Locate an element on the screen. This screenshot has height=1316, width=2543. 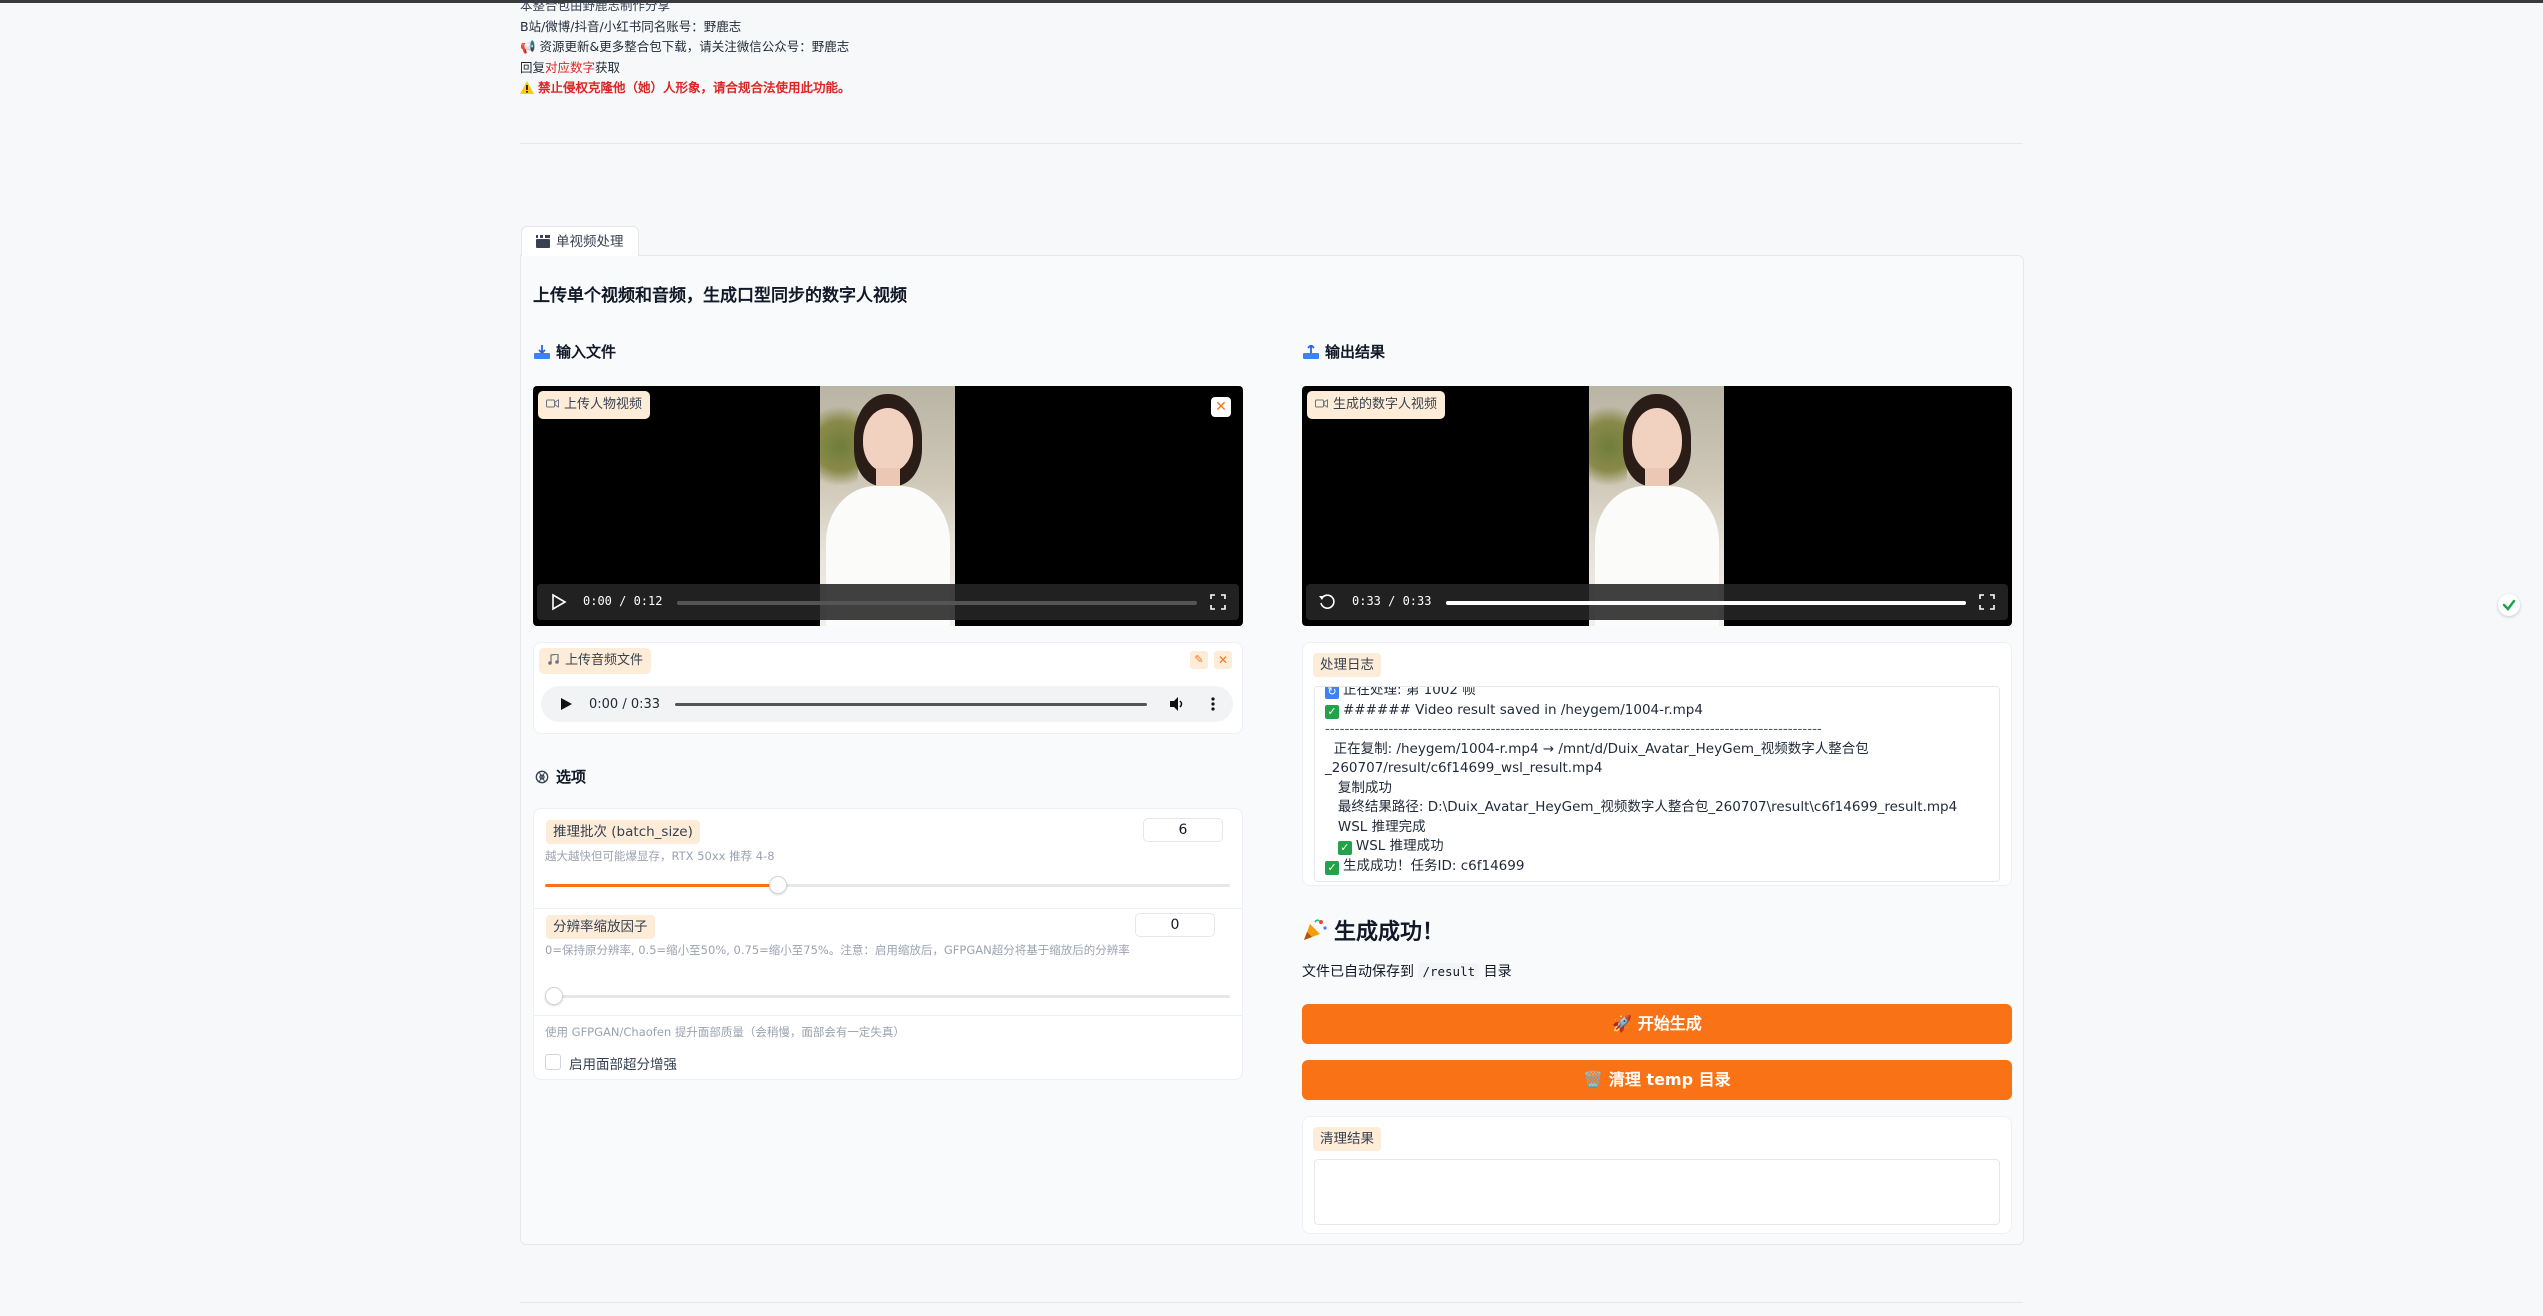
gfpgan-checkbox-label: 启用面部超分增强 is located at coordinates (623, 1065).